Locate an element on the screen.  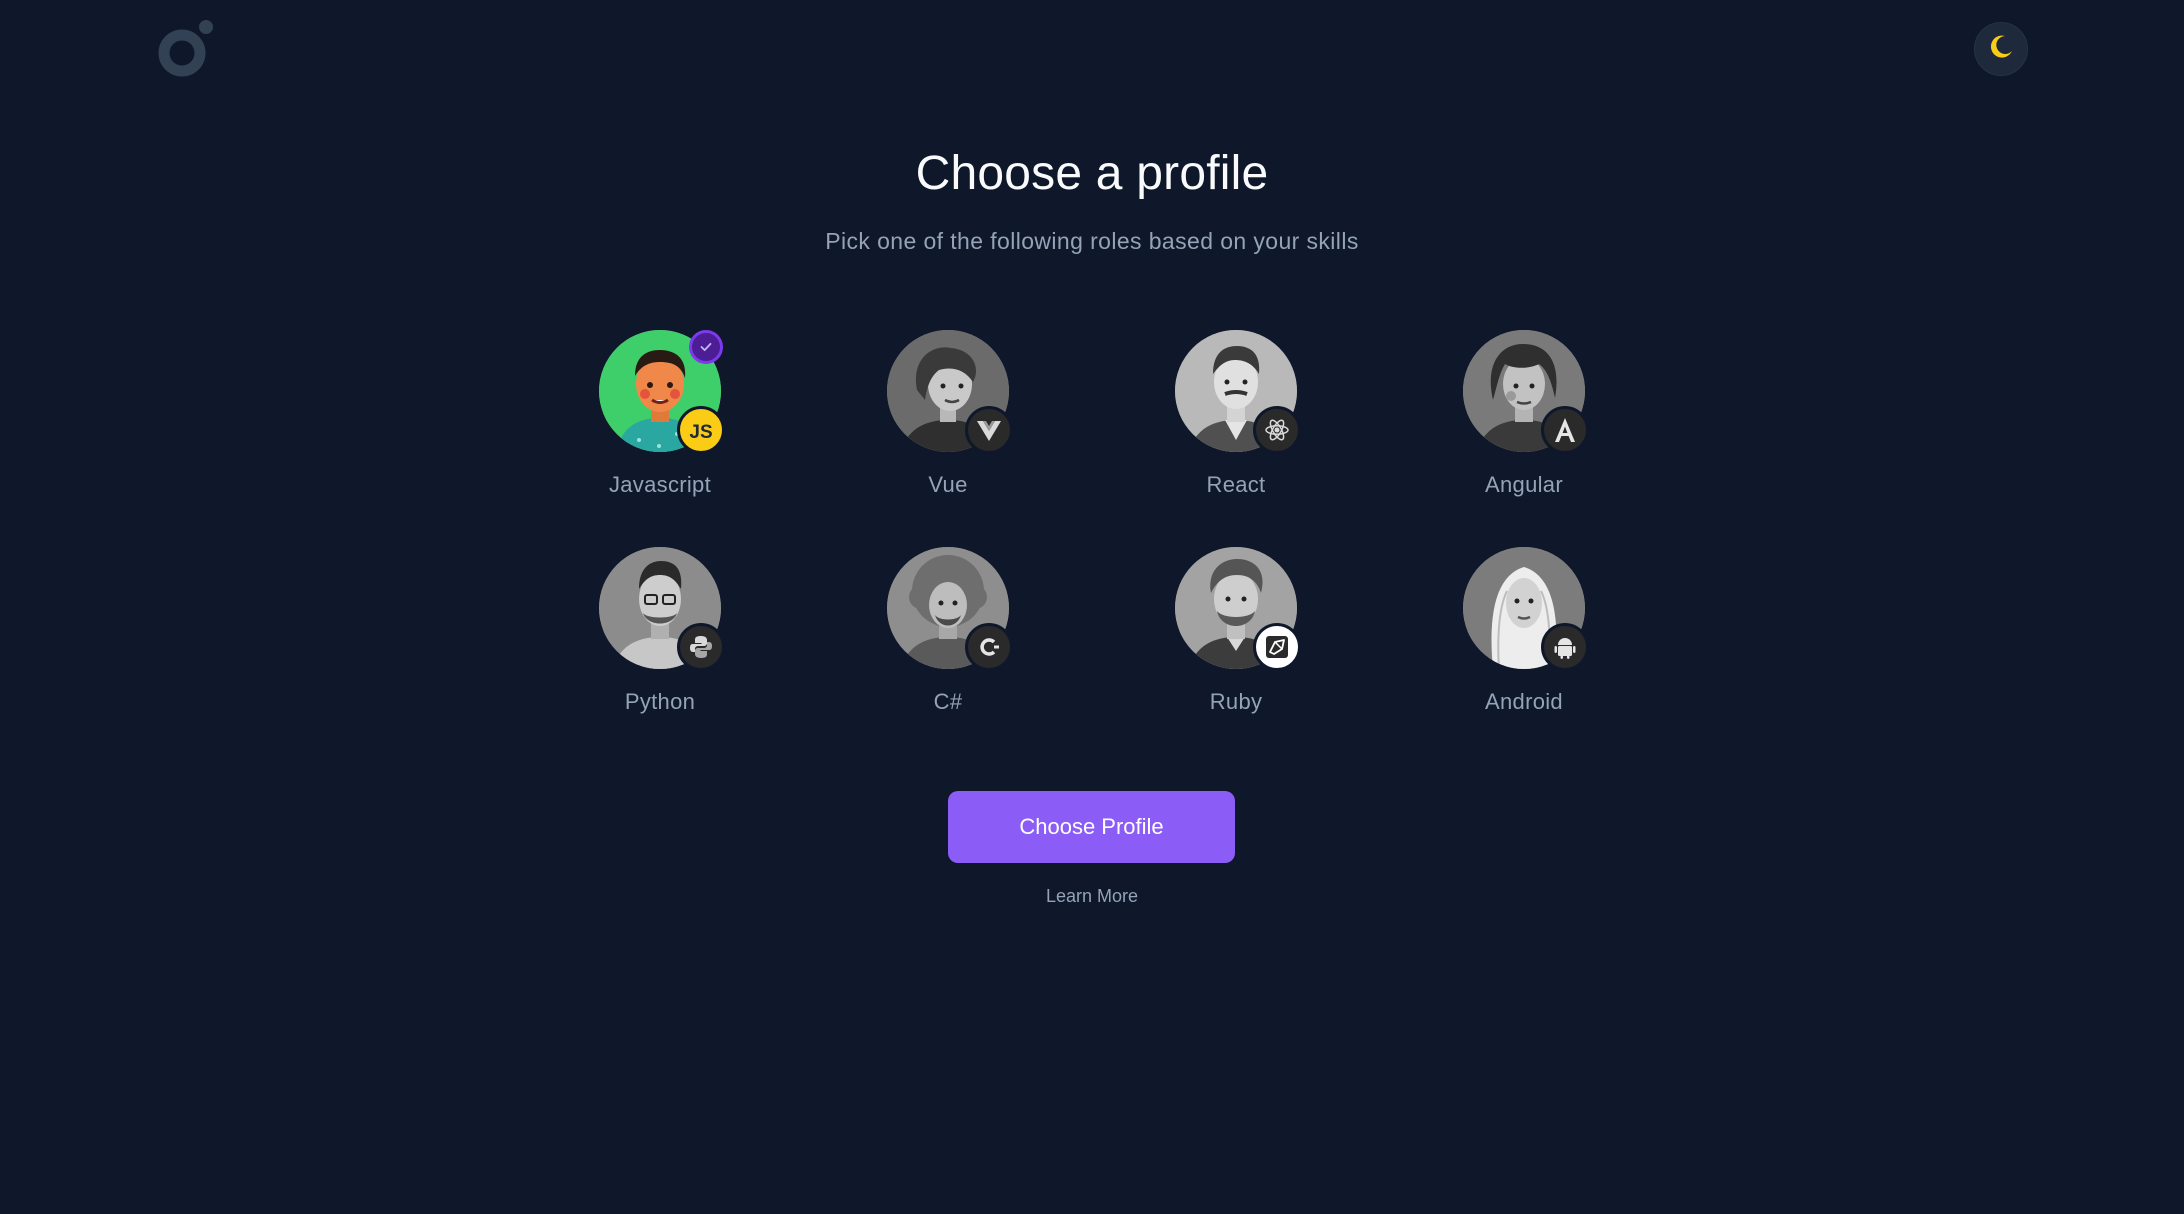
profile-label: Android is located at coordinates (1524, 701).